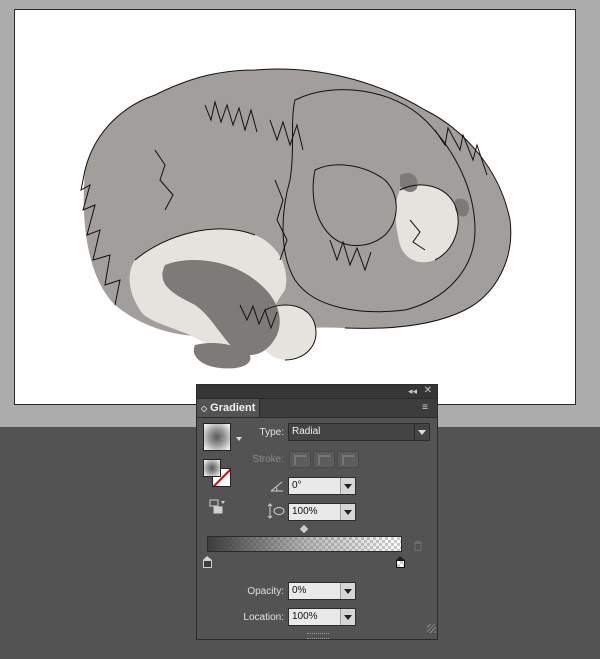 This screenshot has height=659, width=600. Describe the element at coordinates (218, 507) in the screenshot. I see `reverse-gradient-icon` at that location.